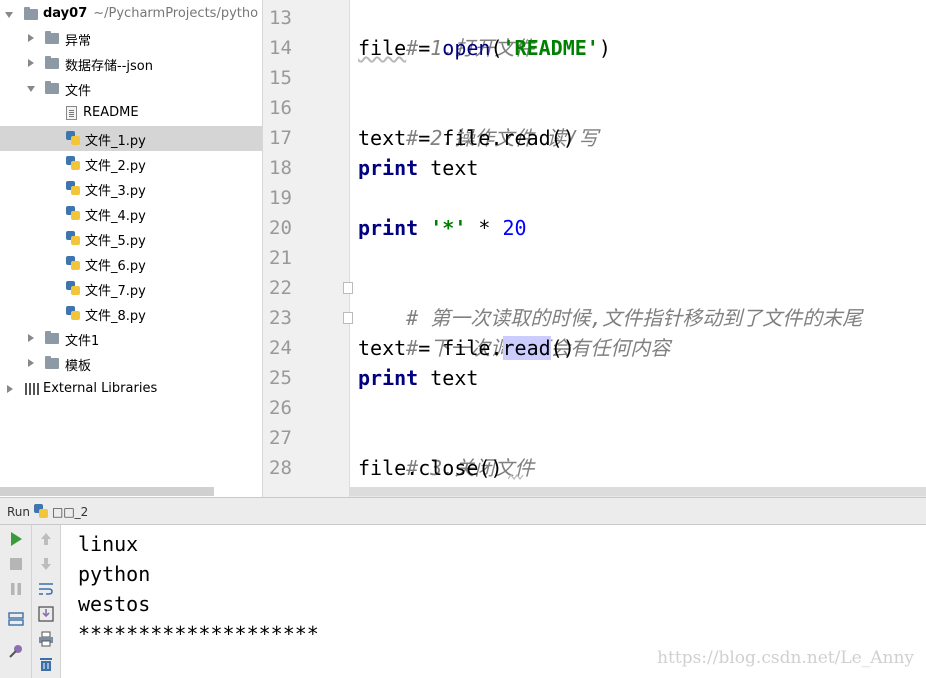 This screenshot has height=678, width=926. Describe the element at coordinates (46, 639) in the screenshot. I see `print-icon` at that location.